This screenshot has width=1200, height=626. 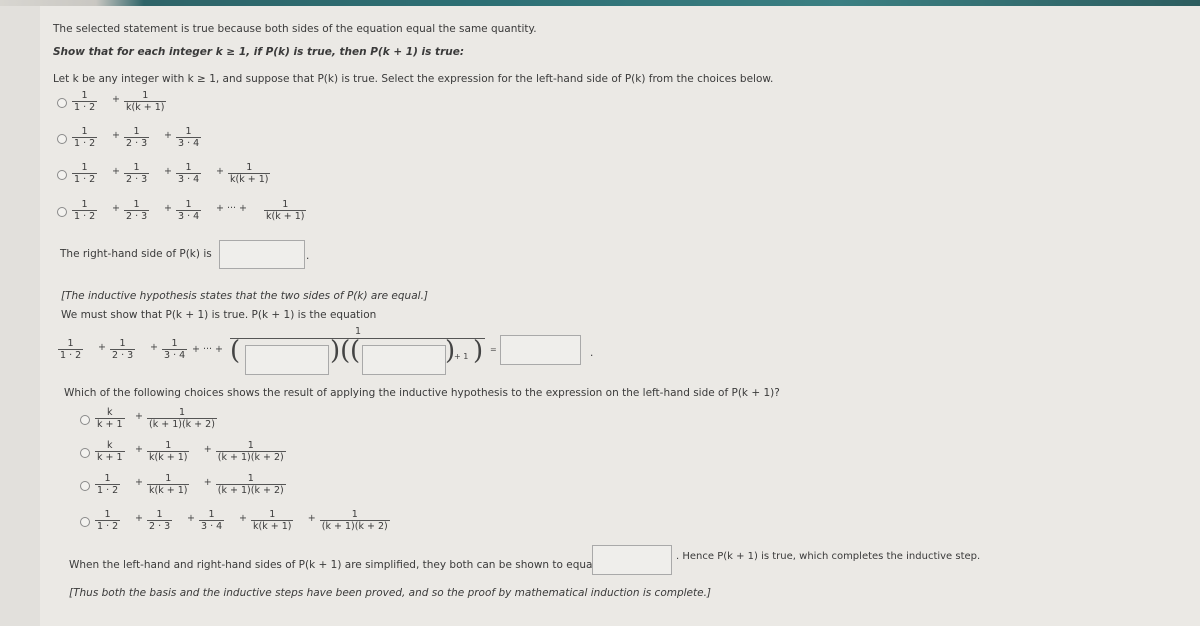 I want to click on lhs-choice-2-radio, so click(x=62, y=139).